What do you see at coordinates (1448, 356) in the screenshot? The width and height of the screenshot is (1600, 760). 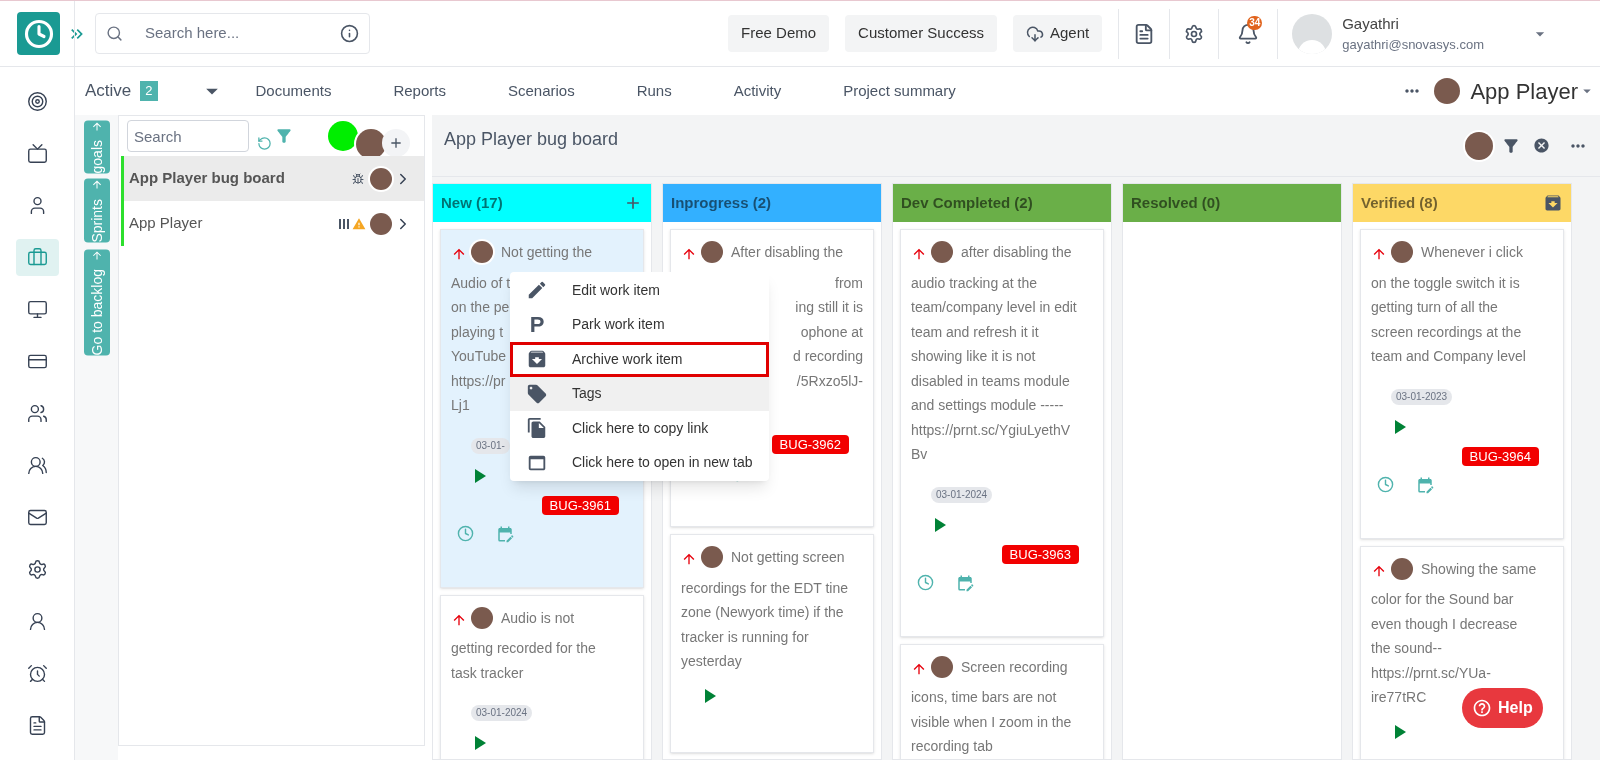 I see `card-text-line: team and Company level` at bounding box center [1448, 356].